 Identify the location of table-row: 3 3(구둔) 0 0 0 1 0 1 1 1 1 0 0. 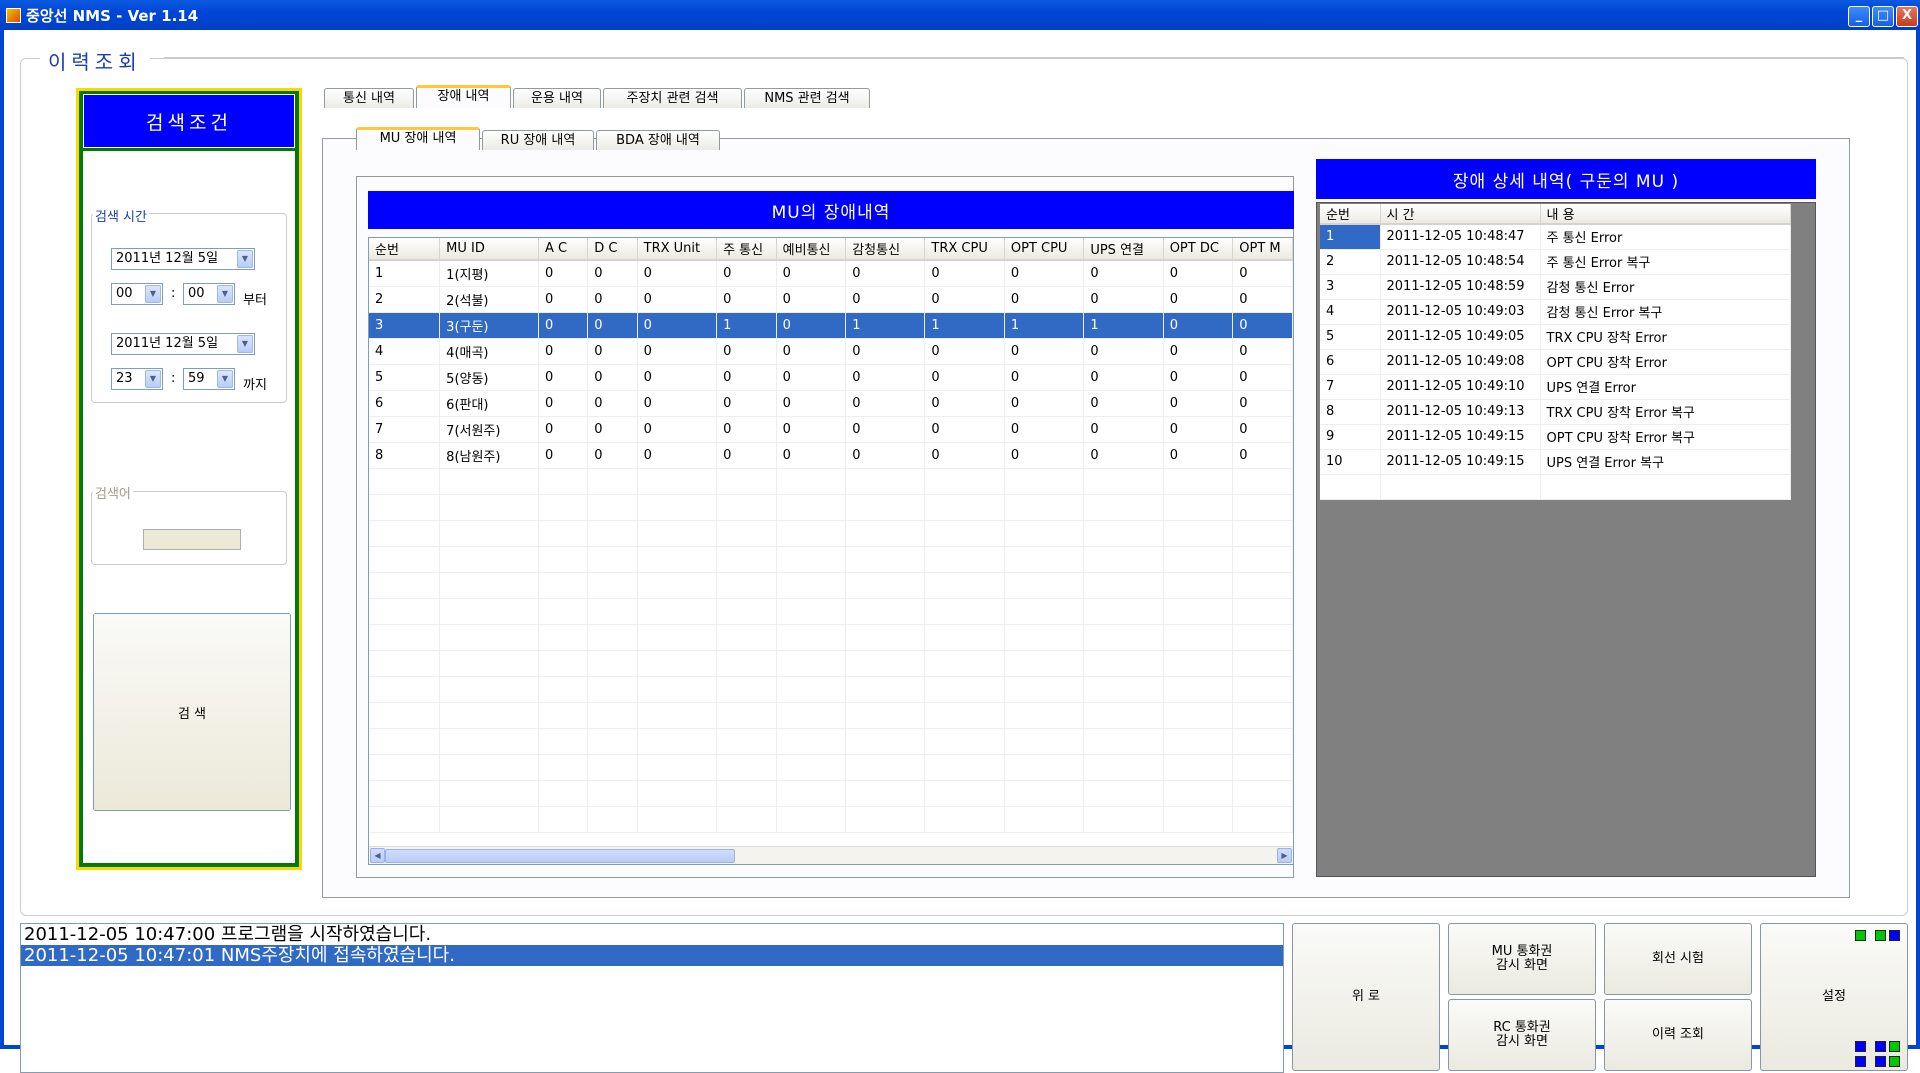
(831, 325).